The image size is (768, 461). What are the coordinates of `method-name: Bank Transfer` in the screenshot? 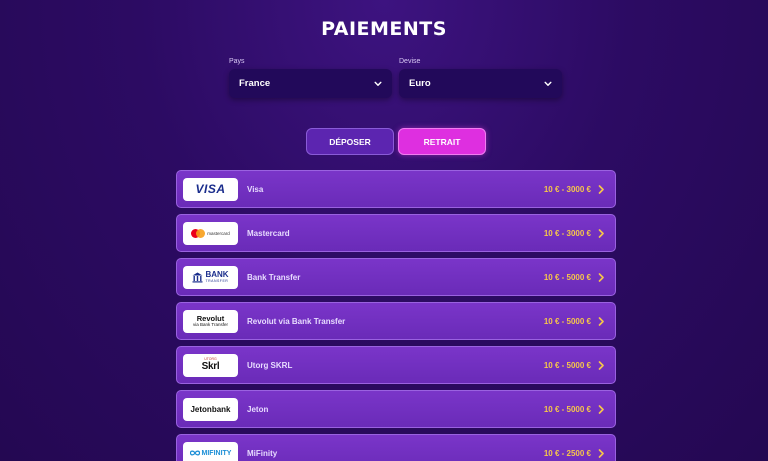 It's located at (274, 277).